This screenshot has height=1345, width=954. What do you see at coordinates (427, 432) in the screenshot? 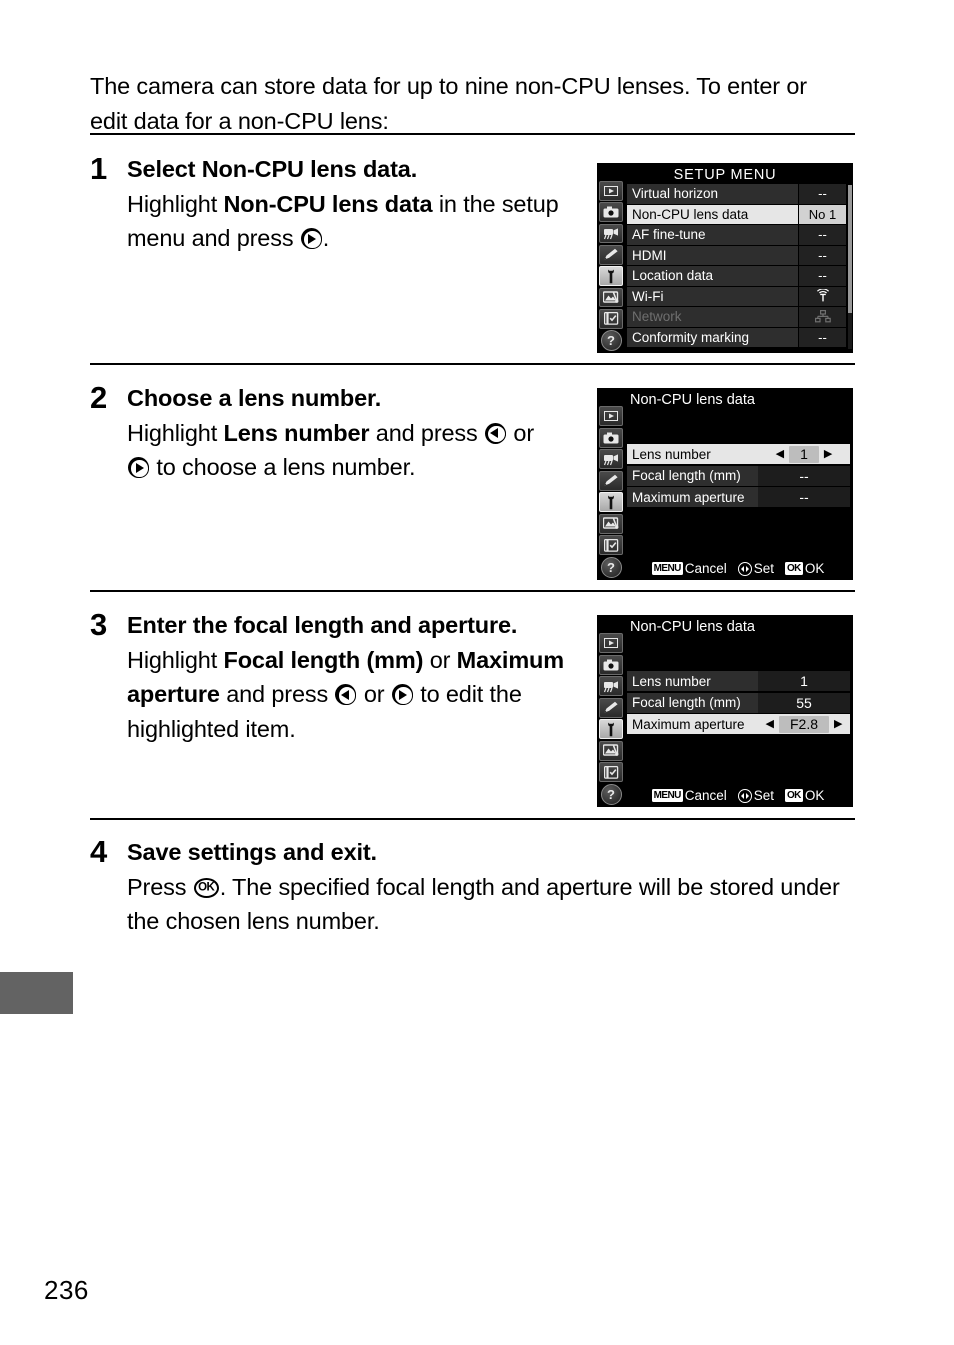
I see `step-2-body-part-2: and press` at bounding box center [427, 432].